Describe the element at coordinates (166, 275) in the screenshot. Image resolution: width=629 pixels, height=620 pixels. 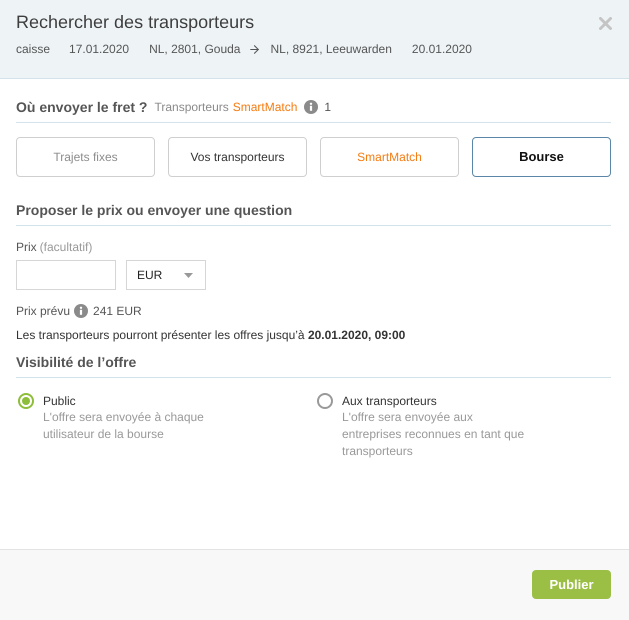
I see `currency-select: EUR` at that location.